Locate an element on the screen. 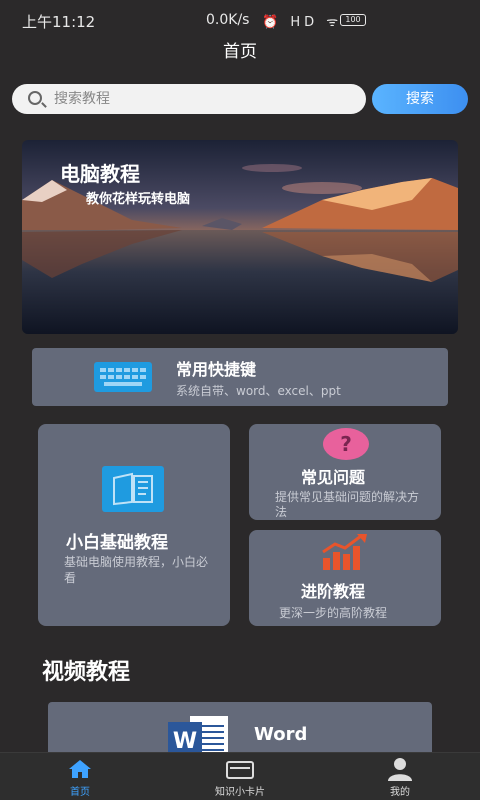 The width and height of the screenshot is (480, 800). video-section-title: 视频教程 is located at coordinates (86, 672).